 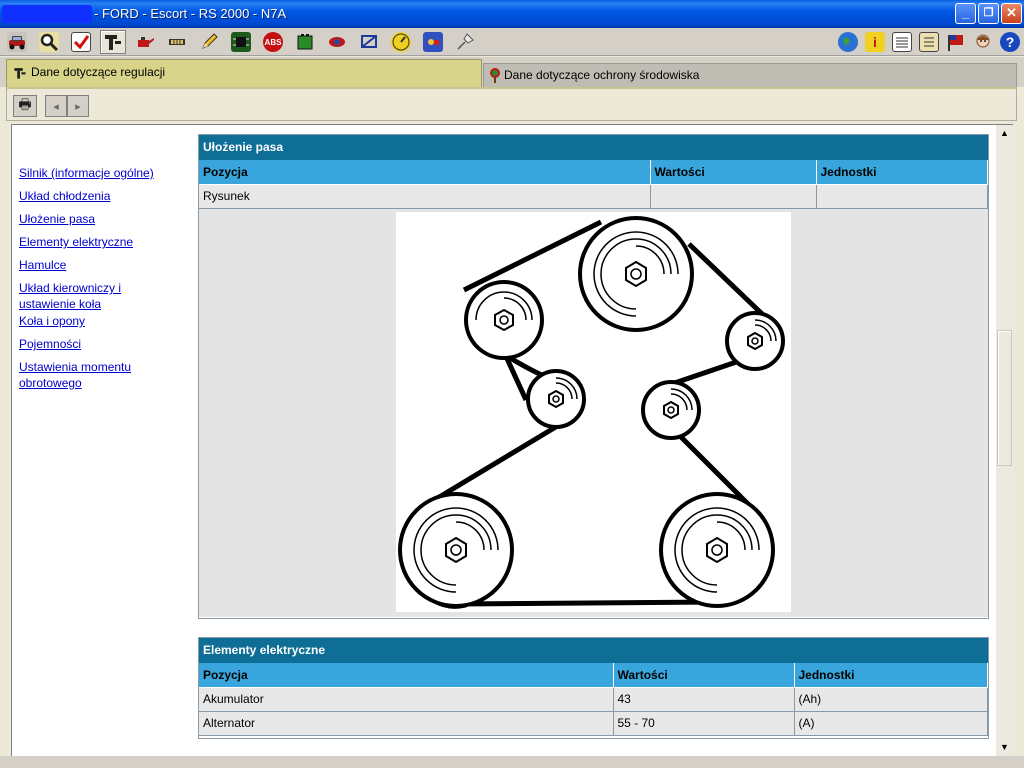 What do you see at coordinates (47, 14) in the screenshot?
I see `redacted-title-segment` at bounding box center [47, 14].